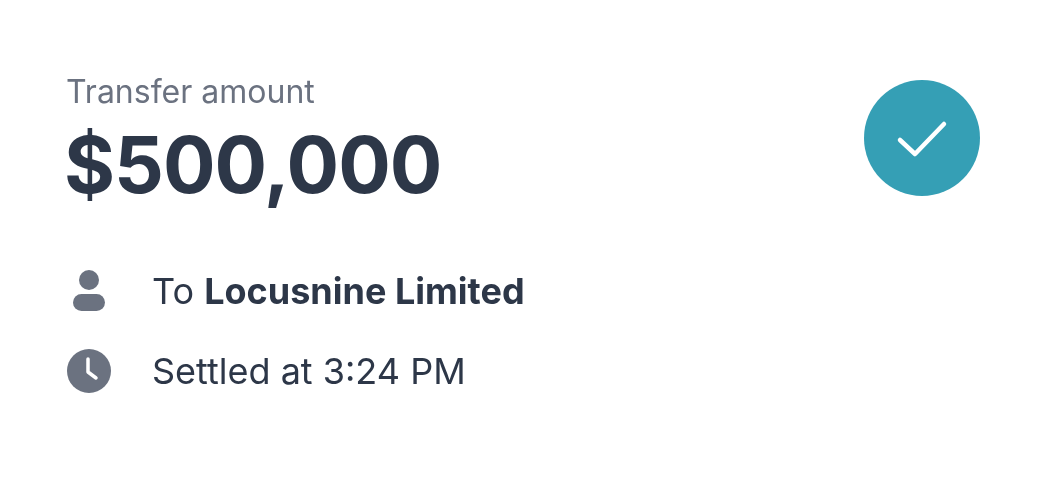 This screenshot has height=491, width=1044. Describe the element at coordinates (191, 92) in the screenshot. I see `amount-label: Transfer amount` at that location.